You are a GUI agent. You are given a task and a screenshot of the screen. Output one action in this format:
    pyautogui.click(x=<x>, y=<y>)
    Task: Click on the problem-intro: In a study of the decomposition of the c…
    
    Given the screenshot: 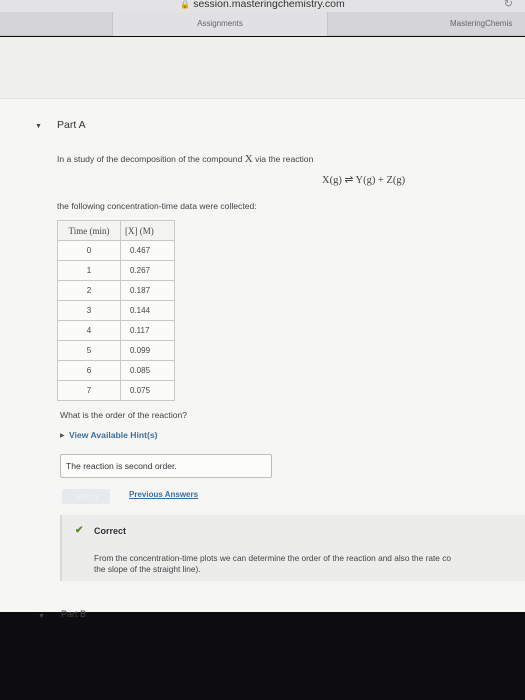 What is the action you would take?
    pyautogui.click(x=185, y=159)
    